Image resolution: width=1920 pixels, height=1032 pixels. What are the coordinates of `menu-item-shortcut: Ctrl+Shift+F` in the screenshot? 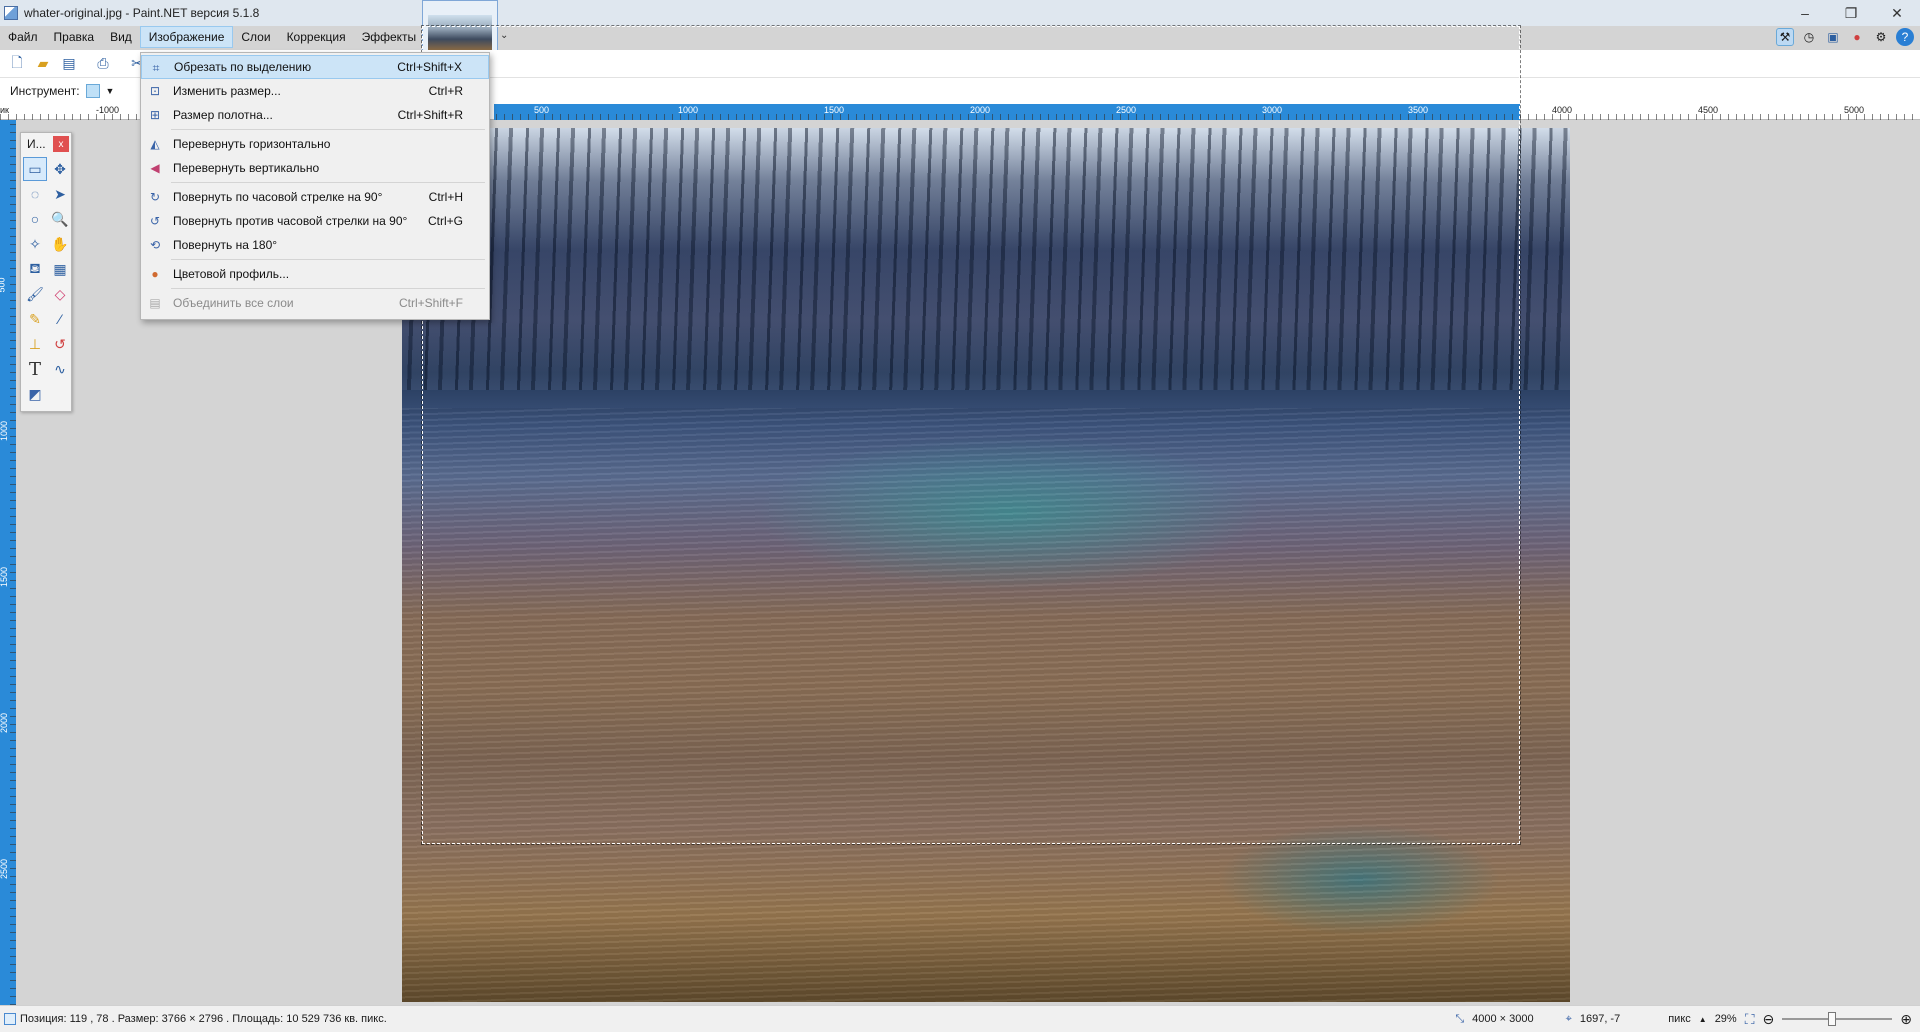 It's located at (430, 303).